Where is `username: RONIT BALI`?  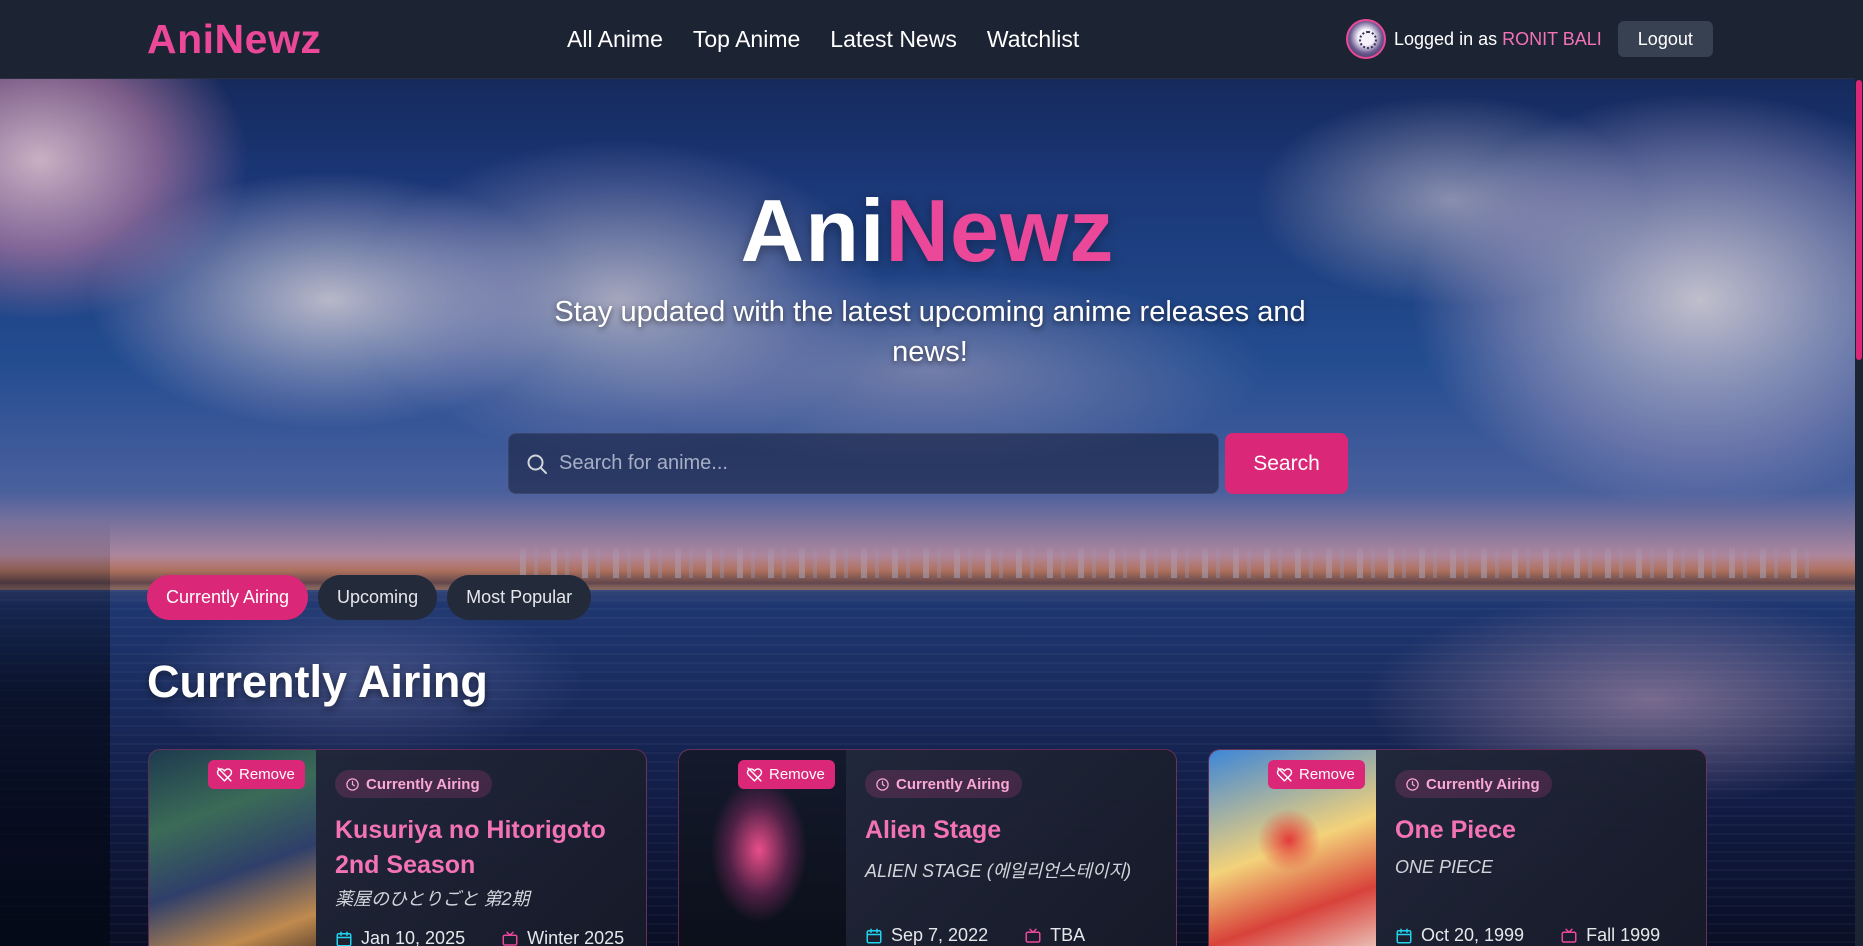
username: RONIT BALI is located at coordinates (1552, 38).